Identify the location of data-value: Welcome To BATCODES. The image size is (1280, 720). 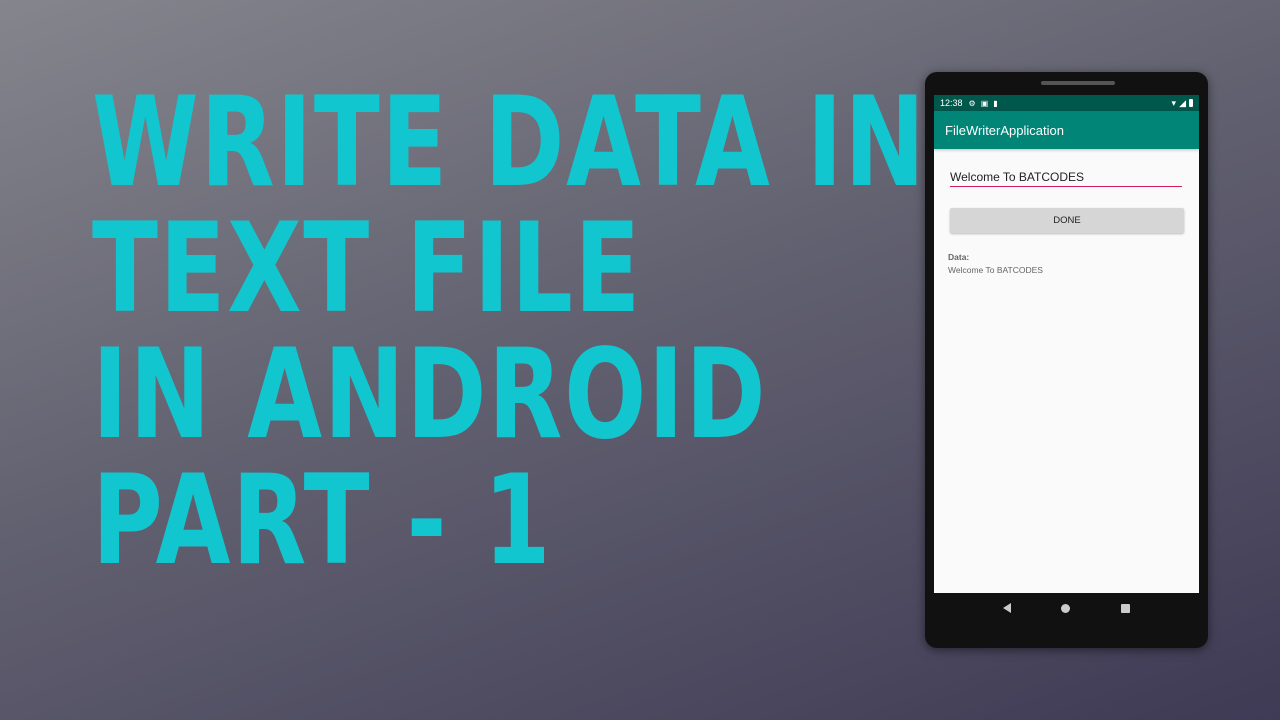
(995, 270).